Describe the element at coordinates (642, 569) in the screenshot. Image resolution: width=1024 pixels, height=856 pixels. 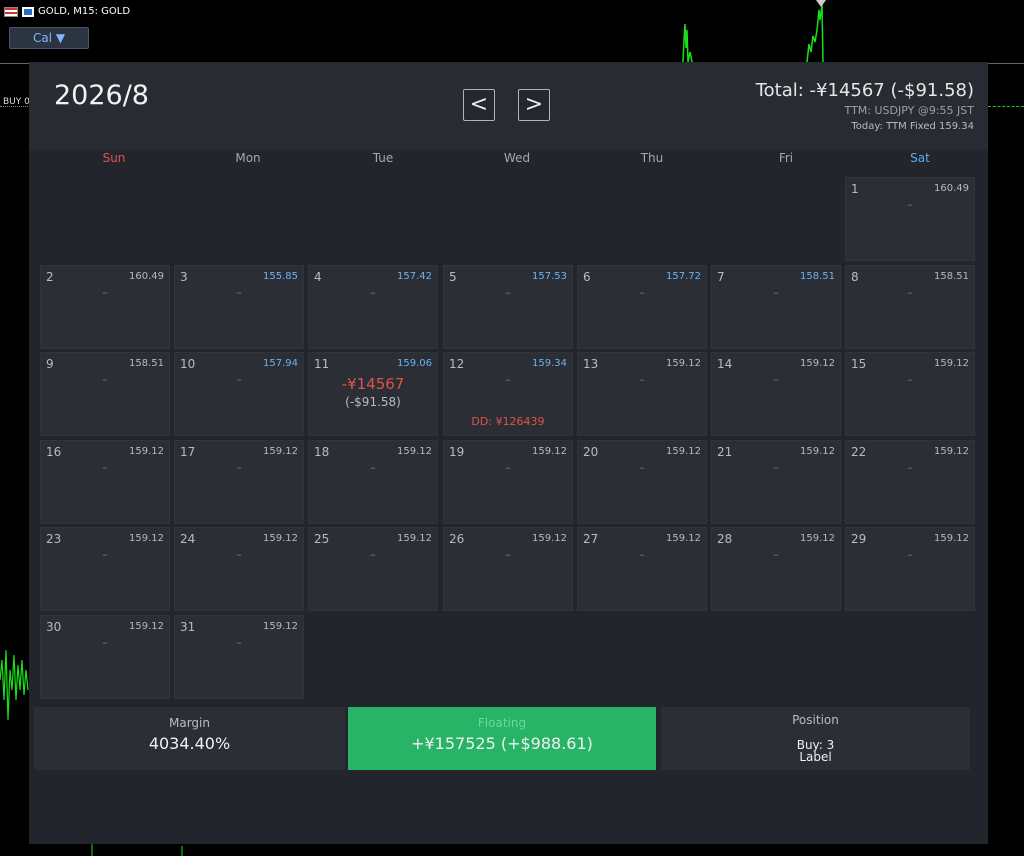
I see `day-cell: 27 159.12 –` at that location.